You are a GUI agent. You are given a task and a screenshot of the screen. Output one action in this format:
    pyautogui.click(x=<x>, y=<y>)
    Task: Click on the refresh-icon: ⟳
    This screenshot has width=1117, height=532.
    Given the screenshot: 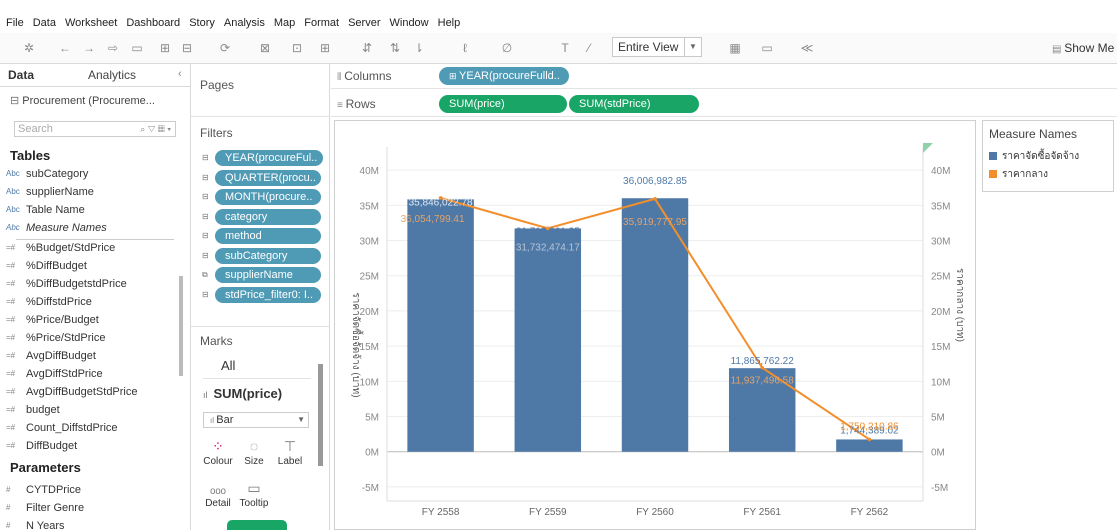 What is the action you would take?
    pyautogui.click(x=225, y=48)
    